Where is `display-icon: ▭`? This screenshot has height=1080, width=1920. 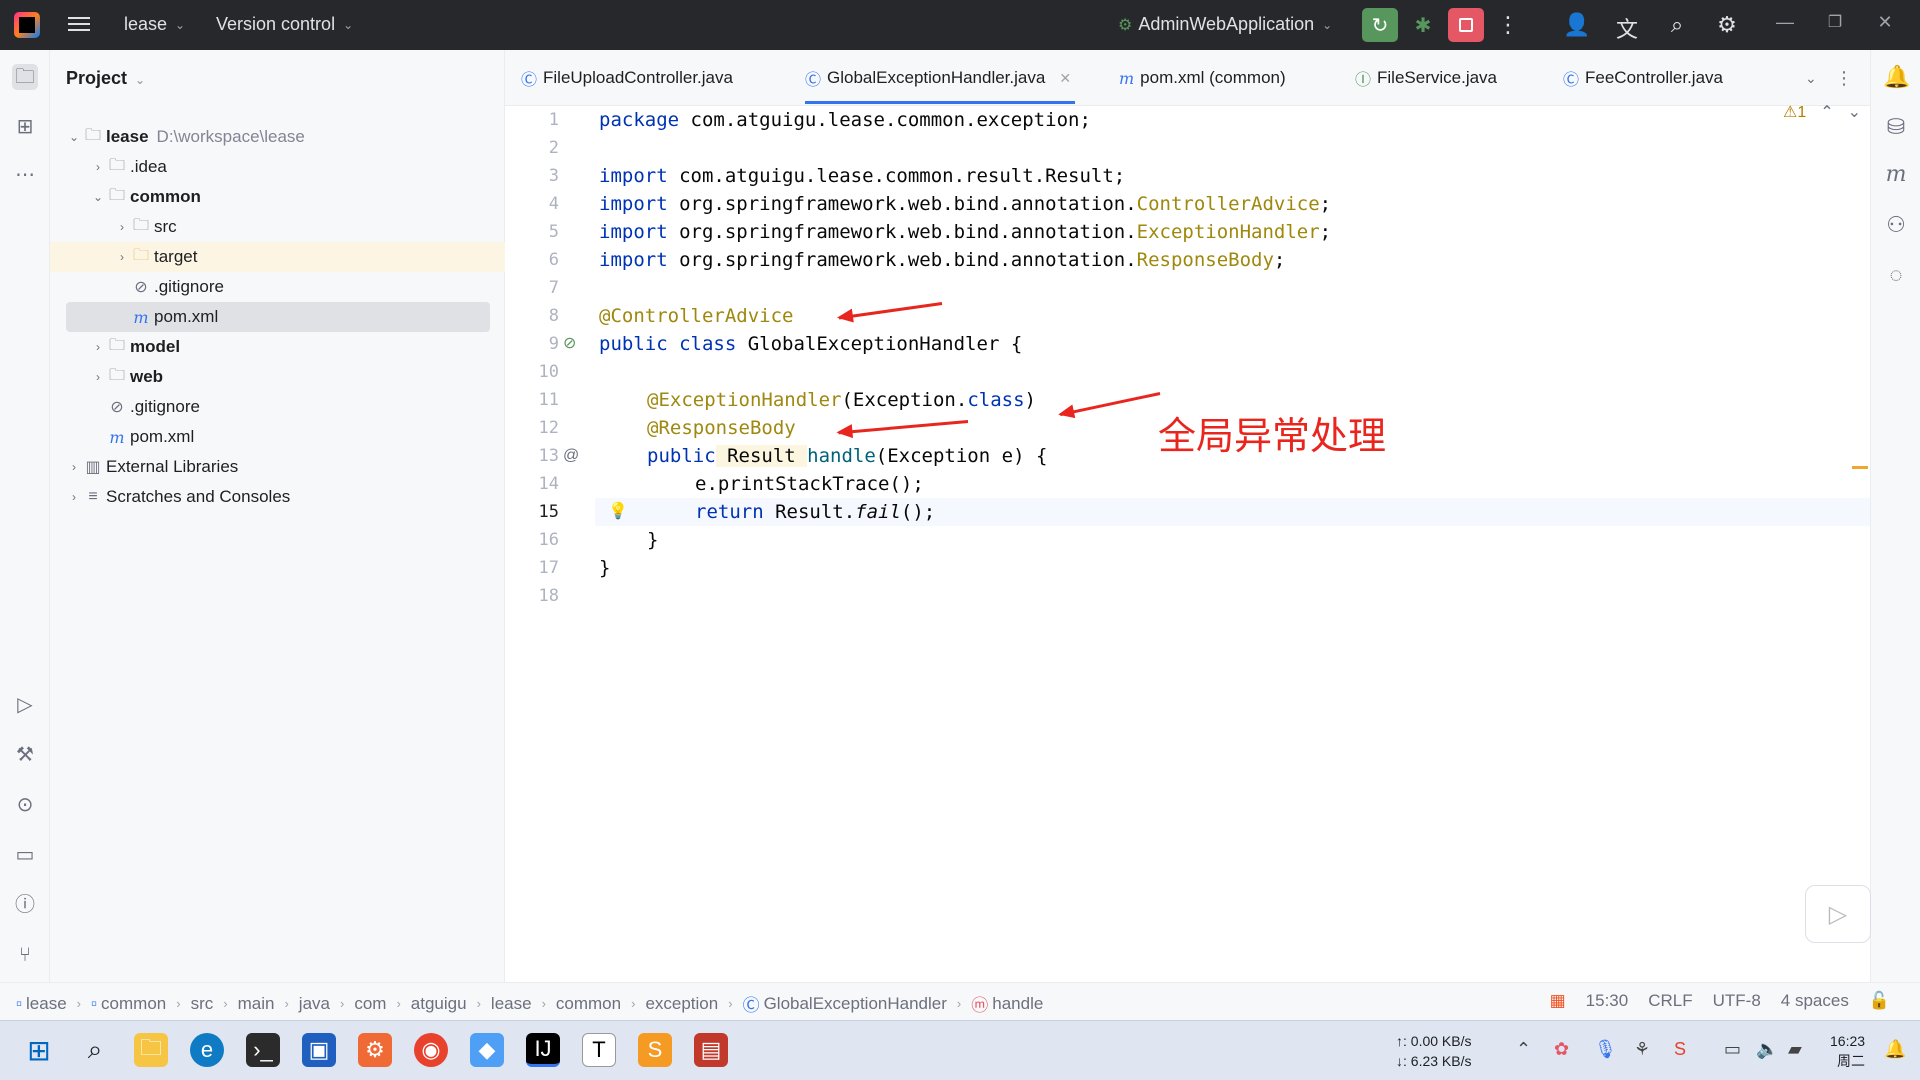 display-icon: ▭ is located at coordinates (1732, 1049).